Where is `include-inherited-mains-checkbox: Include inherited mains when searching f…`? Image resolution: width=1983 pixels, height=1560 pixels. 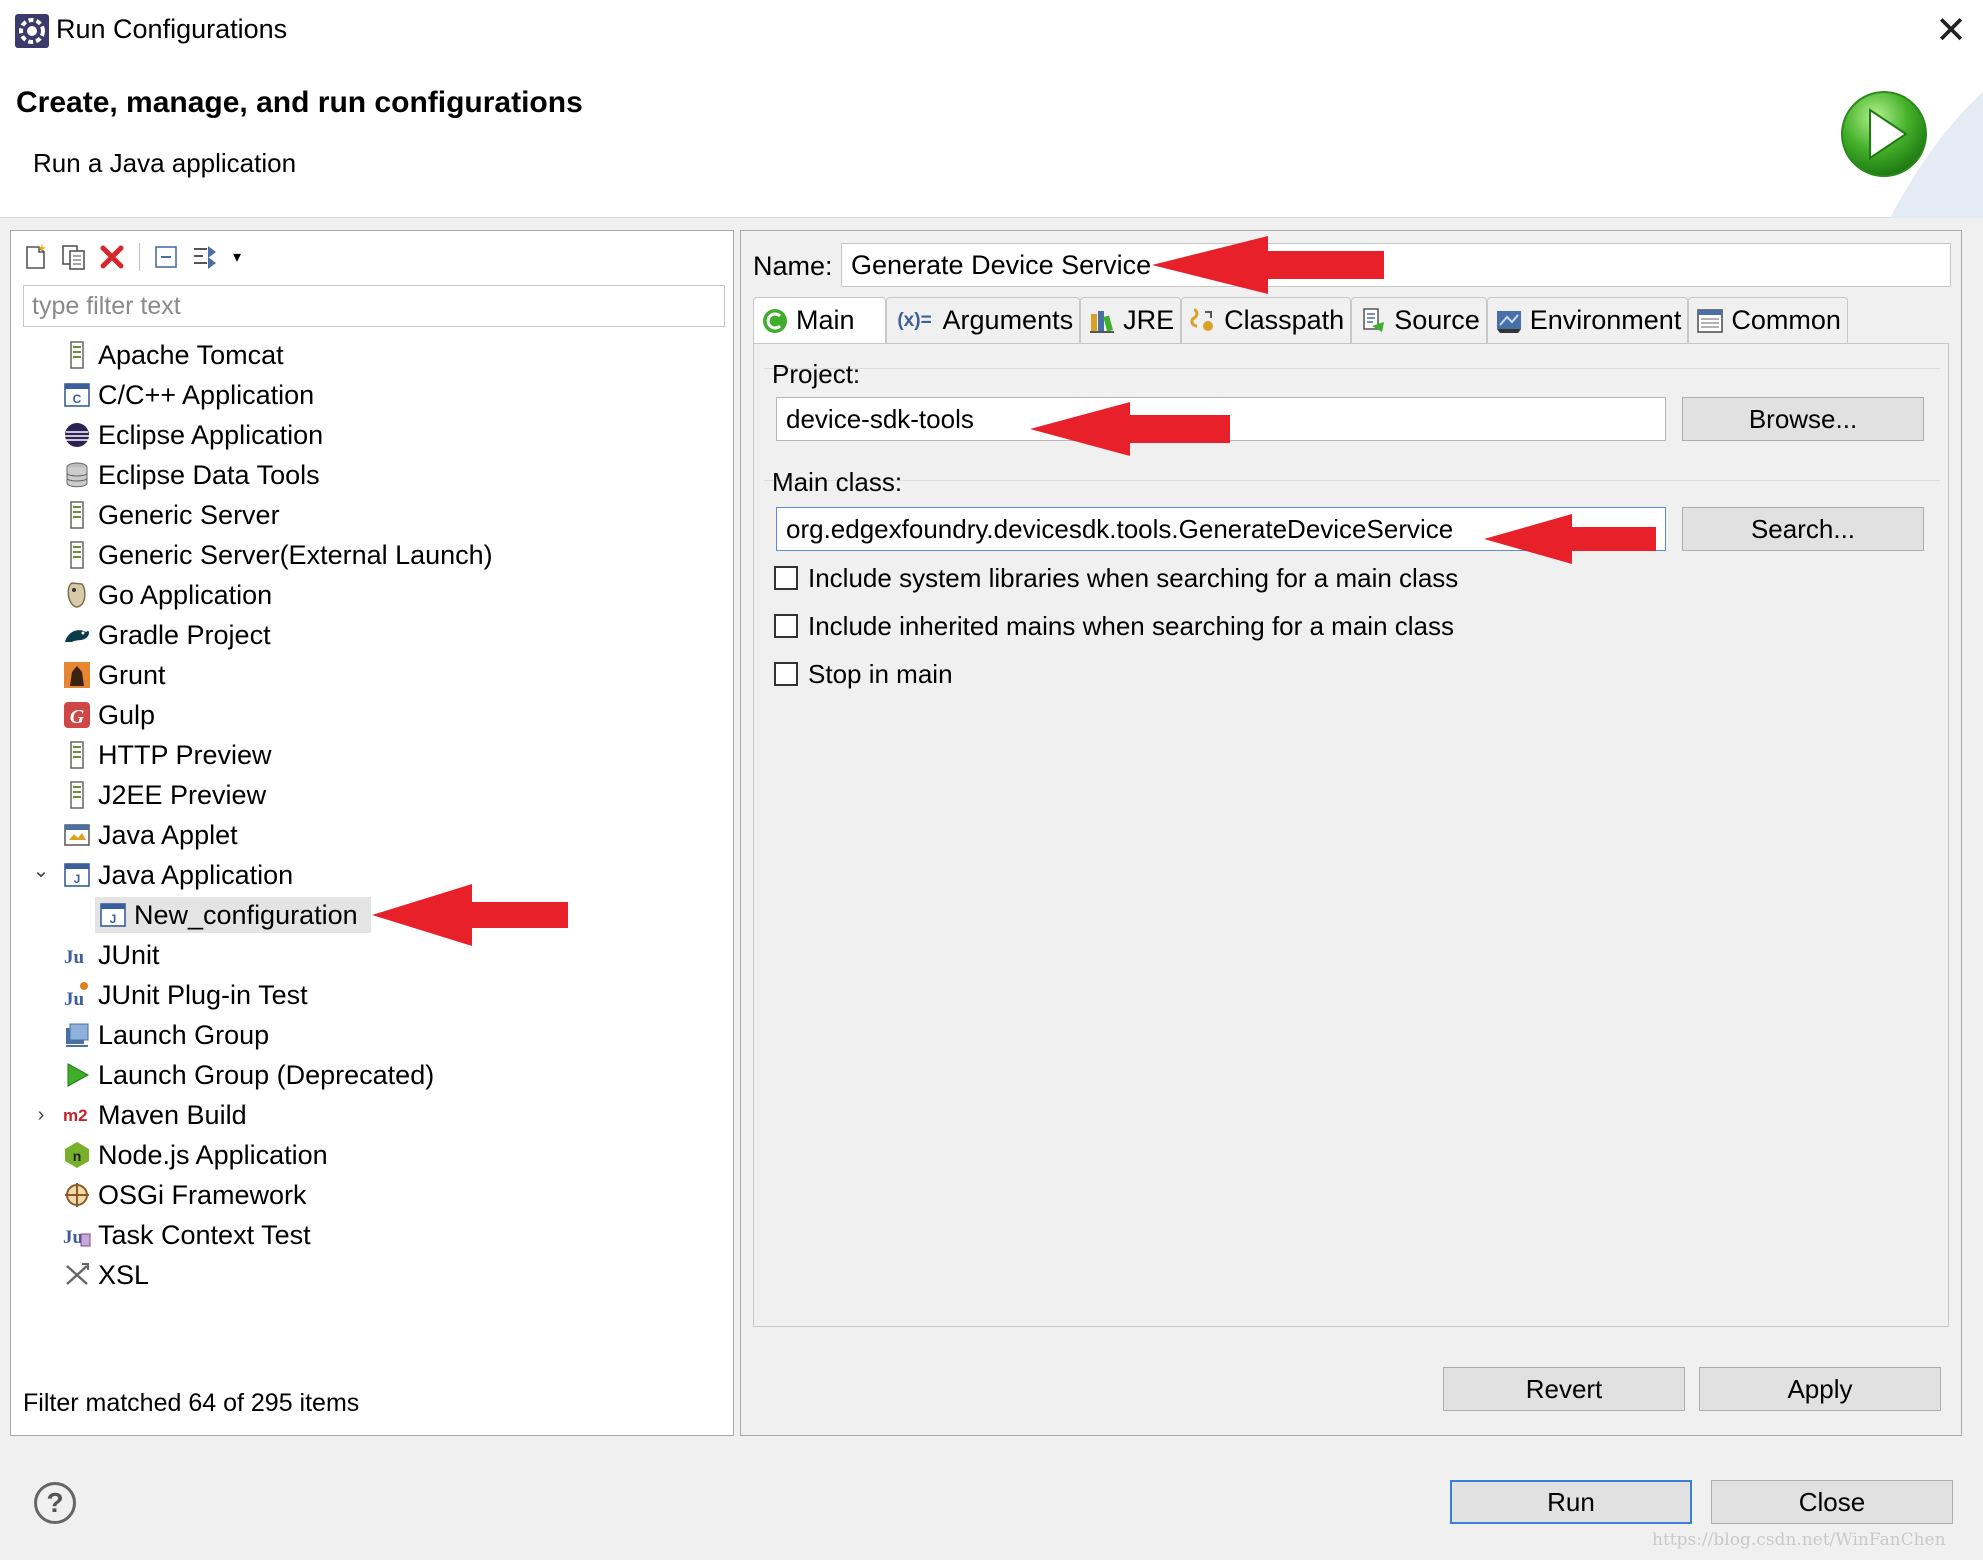
include-inherited-mains-checkbox: Include inherited mains when searching f… is located at coordinates (1114, 626).